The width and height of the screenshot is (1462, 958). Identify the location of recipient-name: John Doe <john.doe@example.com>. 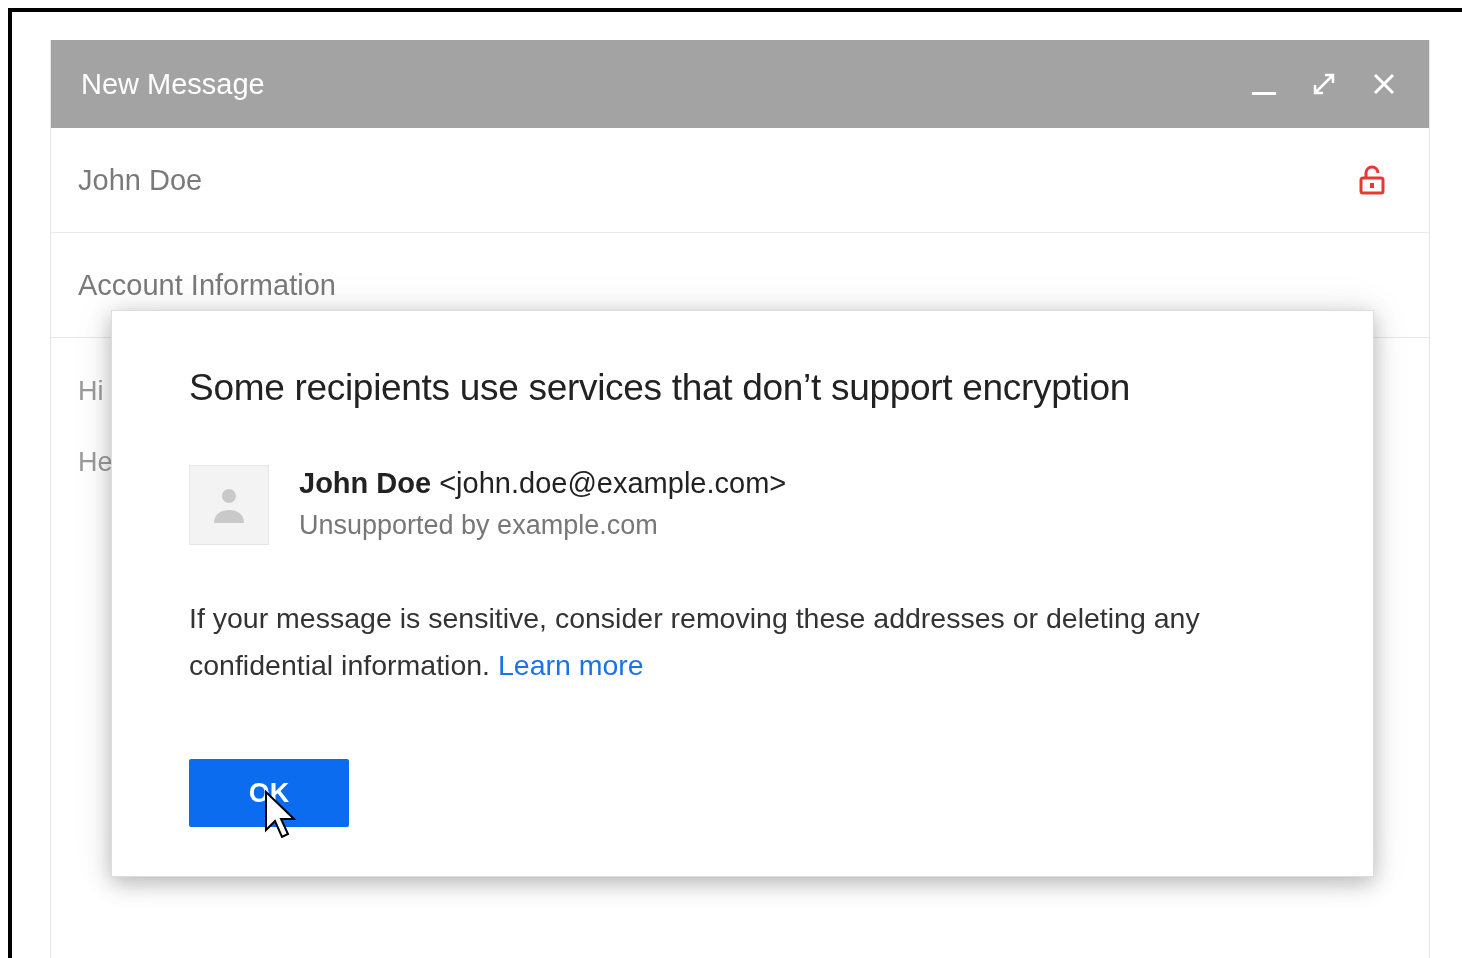
(543, 483).